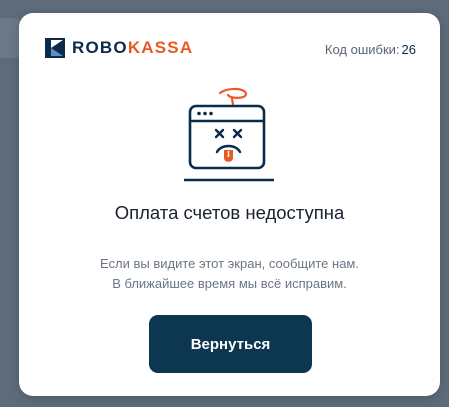 This screenshot has height=407, width=449. I want to click on error-code-value: 26, so click(408, 49).